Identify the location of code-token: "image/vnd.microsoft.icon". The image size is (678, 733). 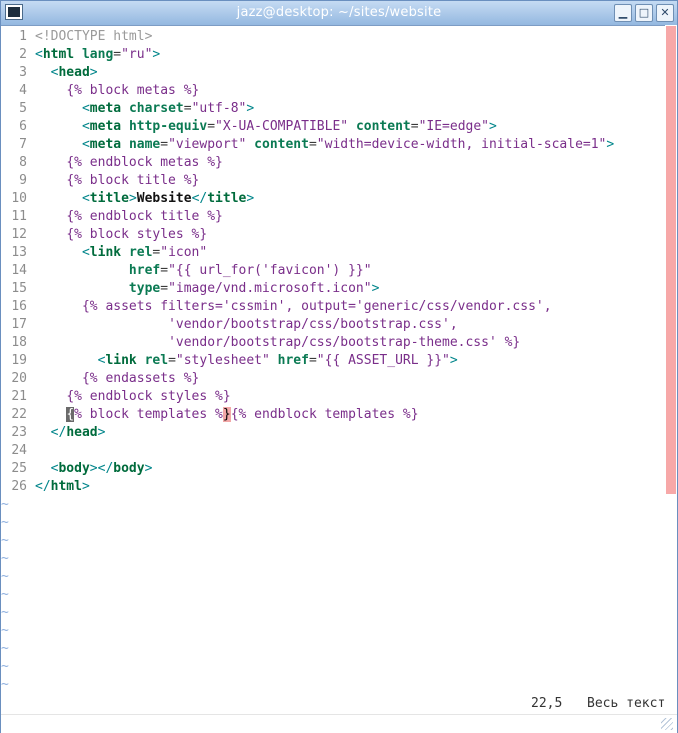
(270, 288).